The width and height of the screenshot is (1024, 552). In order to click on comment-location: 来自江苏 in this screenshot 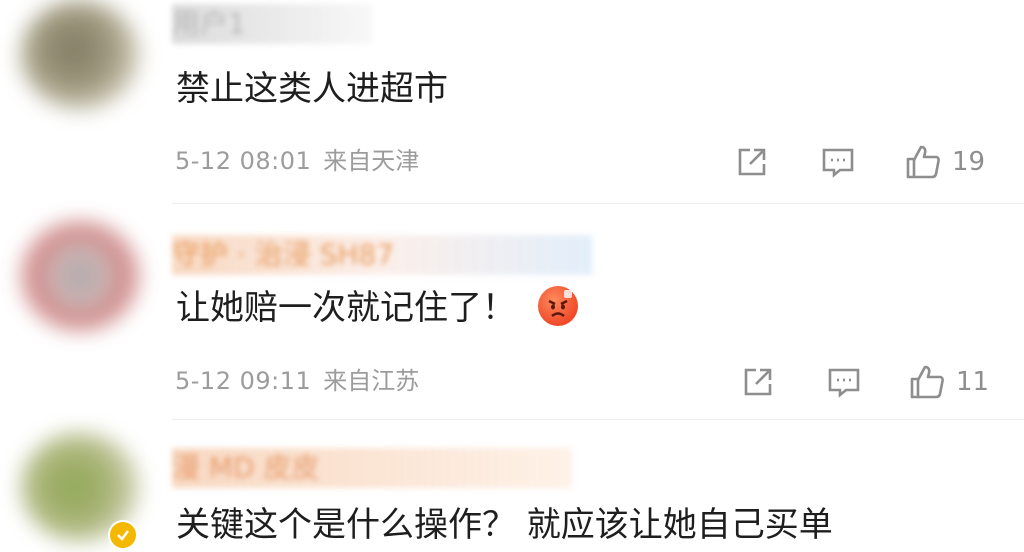, I will do `click(371, 381)`.